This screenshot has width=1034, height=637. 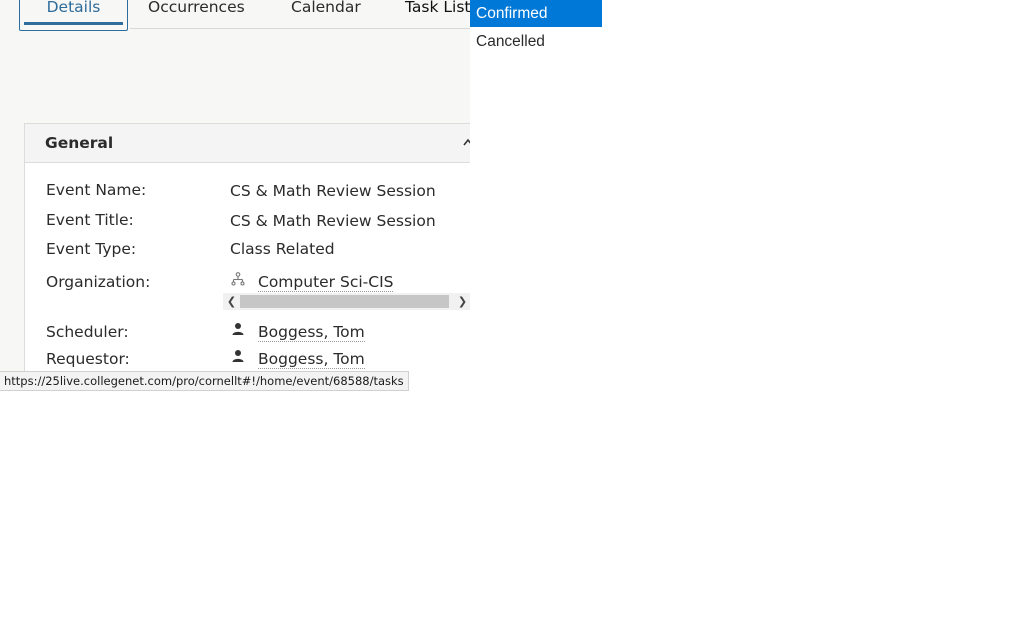 What do you see at coordinates (333, 221) in the screenshot?
I see `event-title-value: CS & Math Review Session` at bounding box center [333, 221].